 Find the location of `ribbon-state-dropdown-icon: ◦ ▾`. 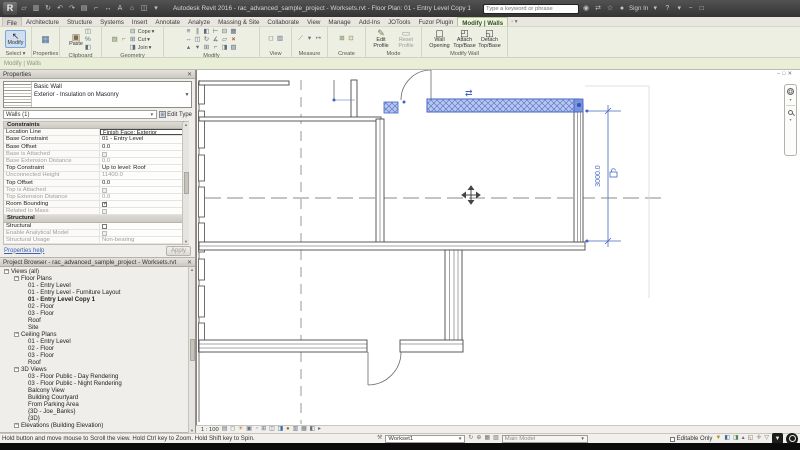

ribbon-state-dropdown-icon: ◦ ▾ is located at coordinates (512, 21).